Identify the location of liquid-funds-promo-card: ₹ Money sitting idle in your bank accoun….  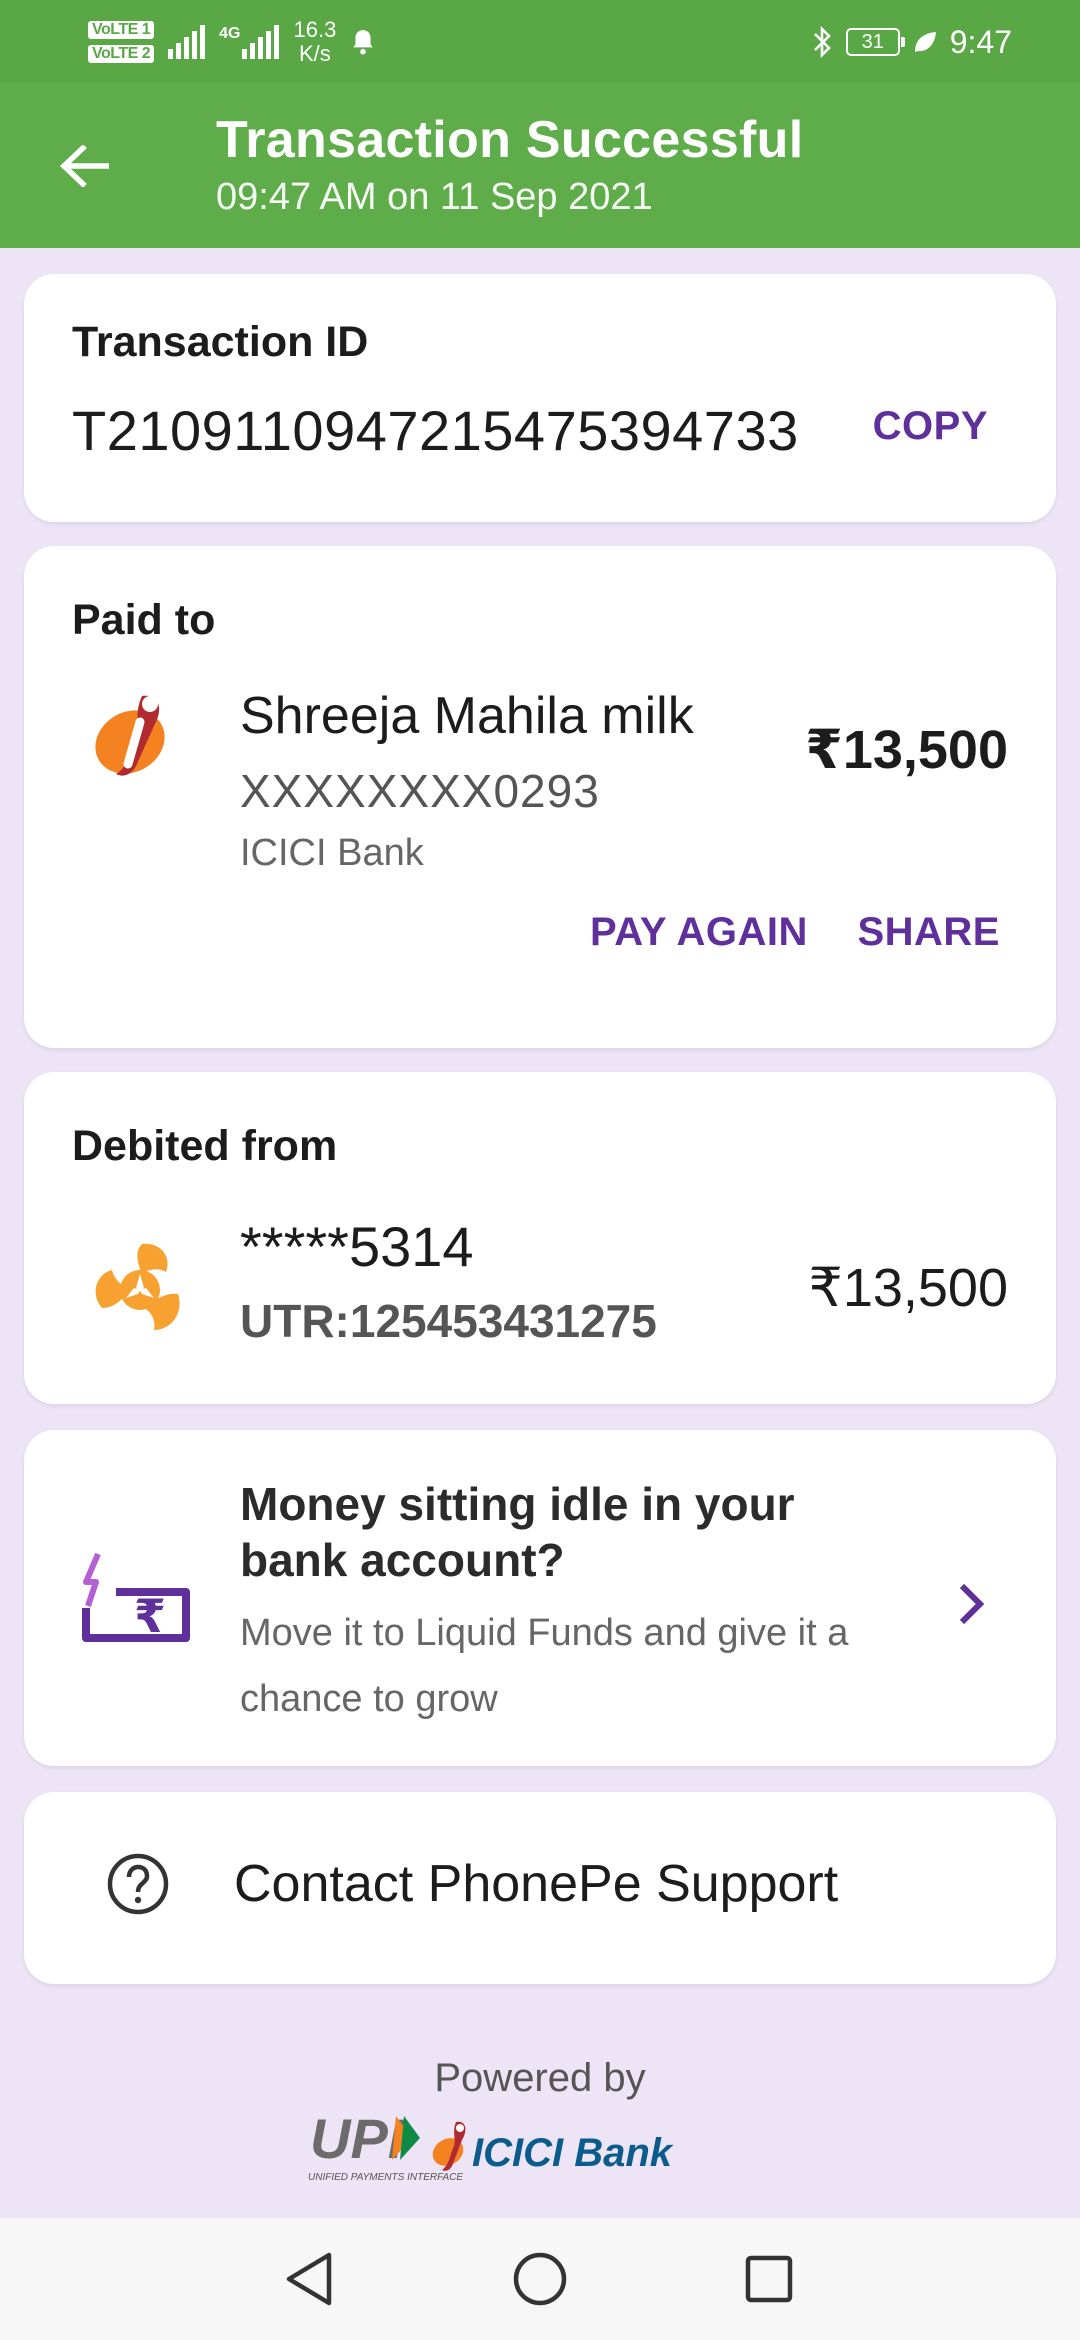
(540, 1598).